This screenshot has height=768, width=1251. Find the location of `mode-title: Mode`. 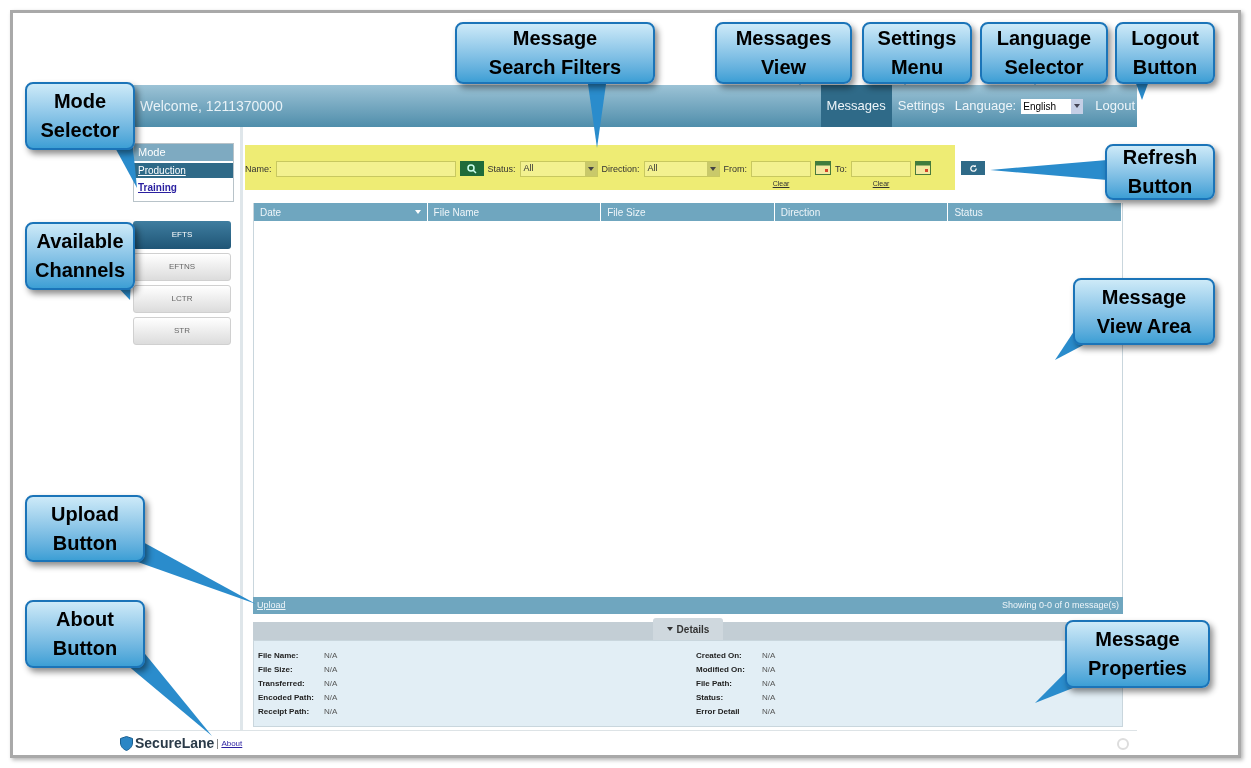

mode-title: Mode is located at coordinates (183, 152).